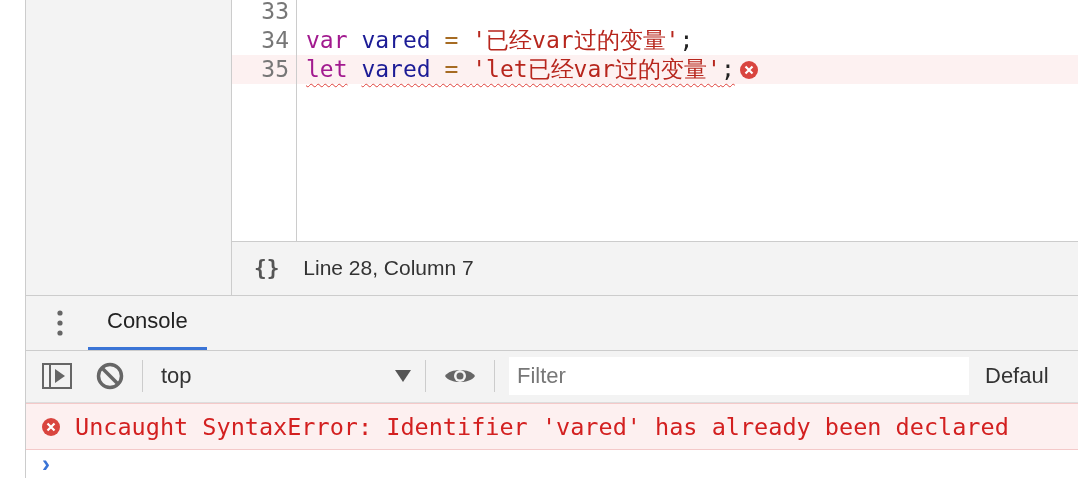 The width and height of the screenshot is (1078, 478). Describe the element at coordinates (275, 69) in the screenshot. I see `line-number: 35` at that location.